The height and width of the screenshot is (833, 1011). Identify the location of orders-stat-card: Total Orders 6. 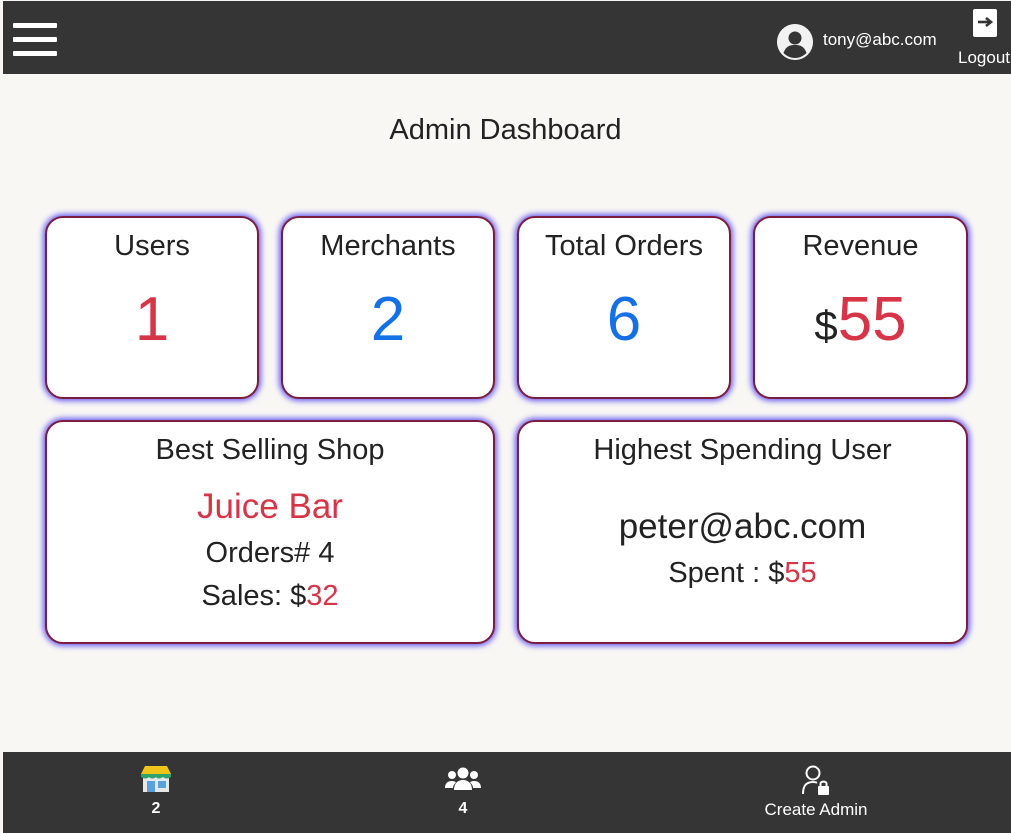
(624, 307).